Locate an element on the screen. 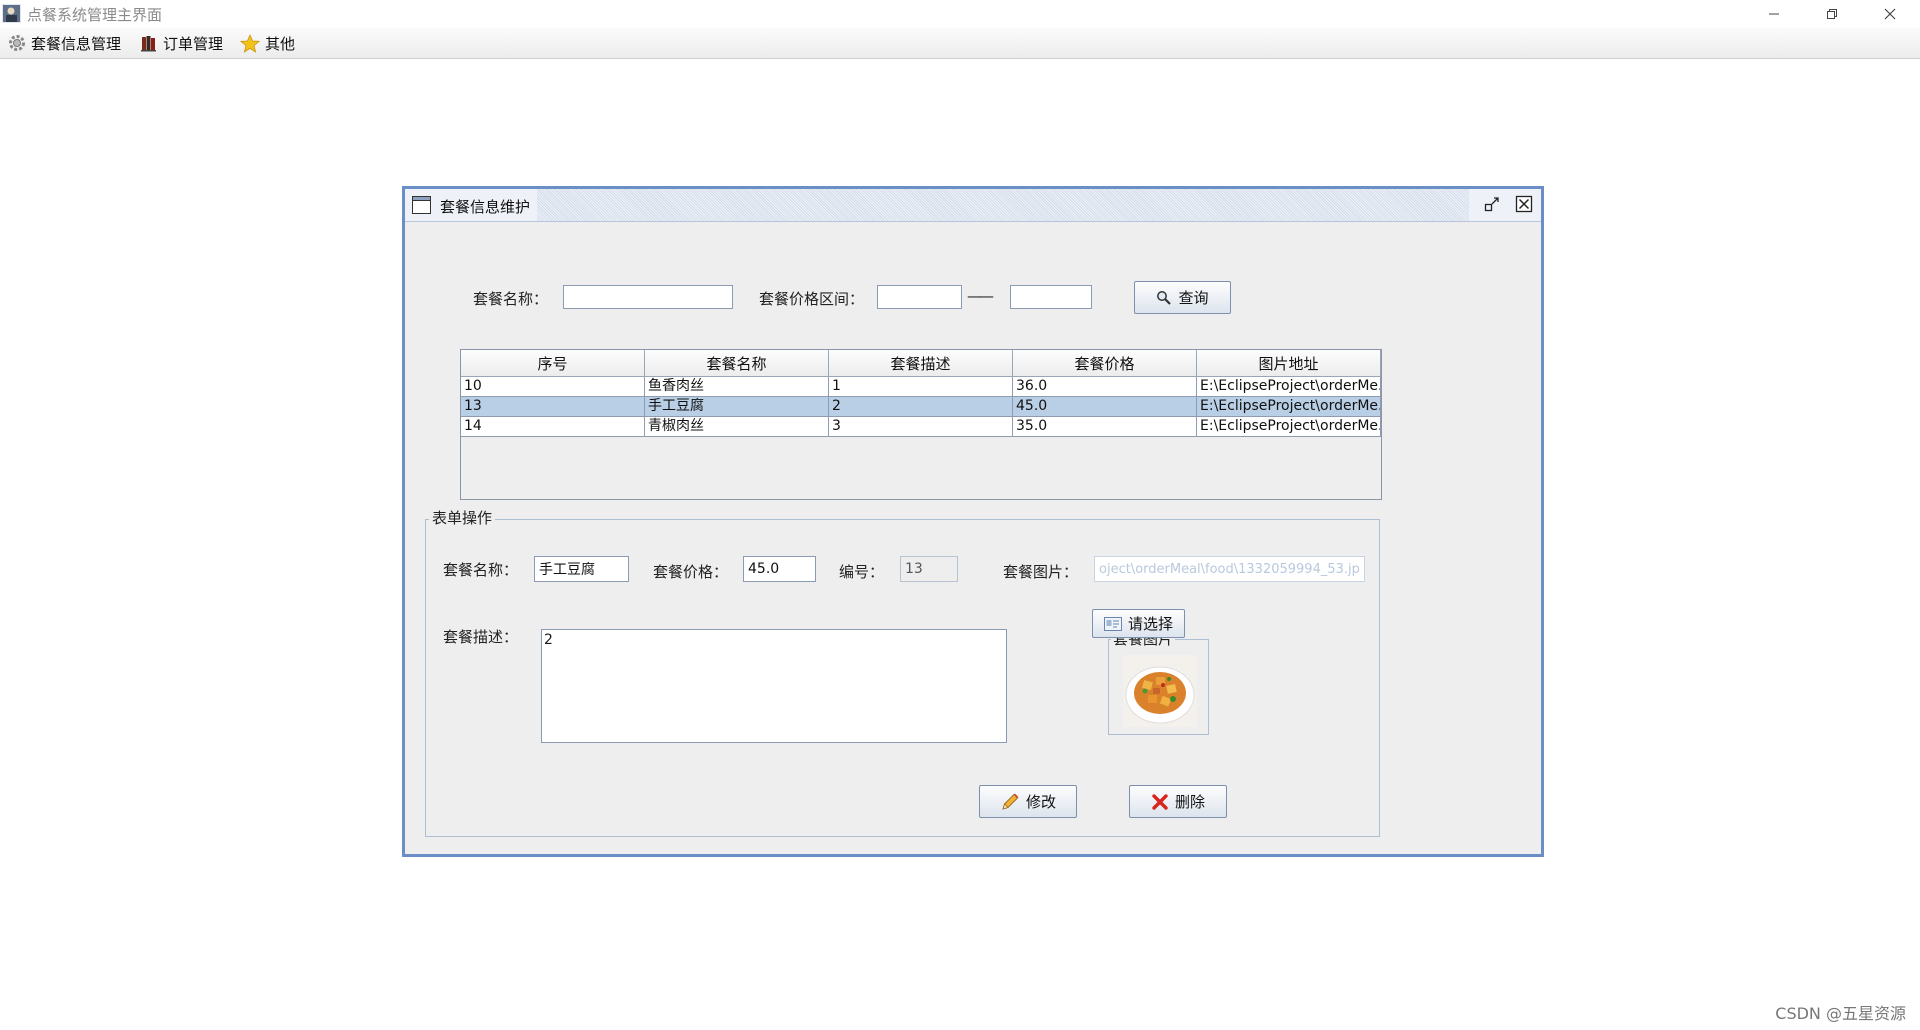  frame-title-bar: 套餐信息维护 is located at coordinates (973, 205).